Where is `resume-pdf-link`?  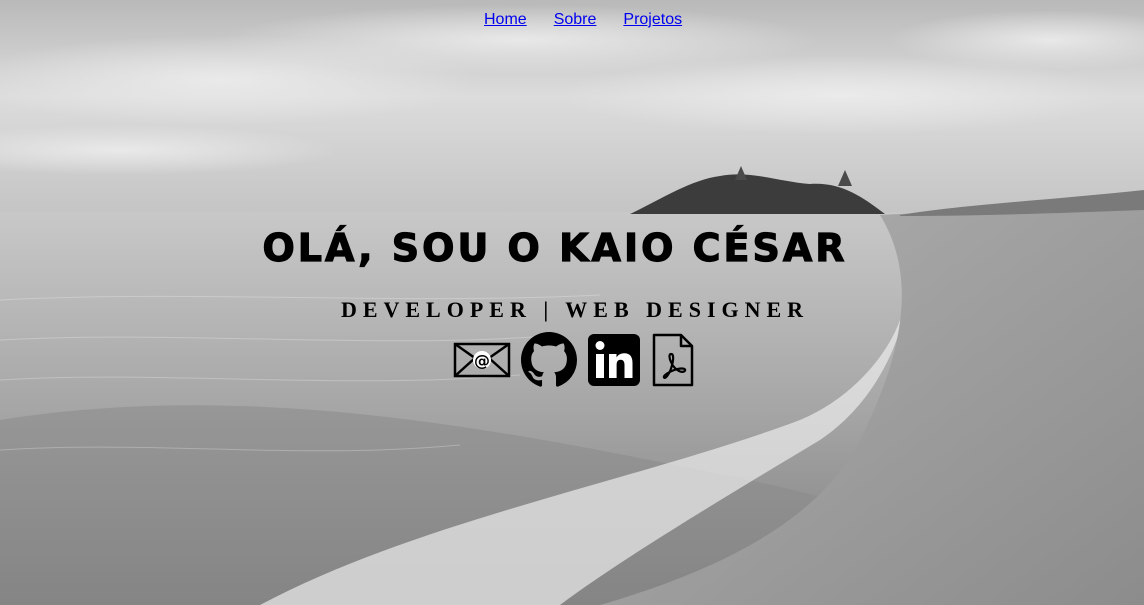 resume-pdf-link is located at coordinates (673, 360).